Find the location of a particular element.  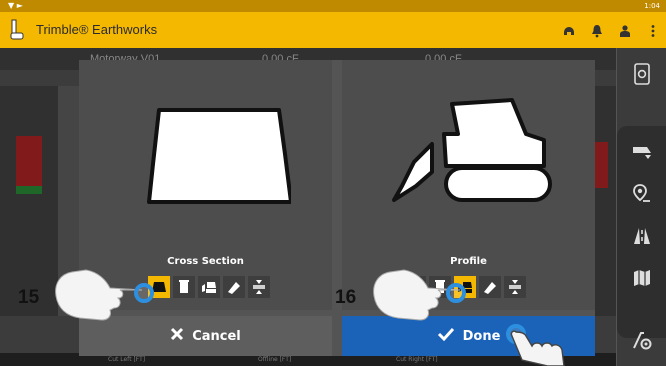

operator-icon is located at coordinates (625, 30).